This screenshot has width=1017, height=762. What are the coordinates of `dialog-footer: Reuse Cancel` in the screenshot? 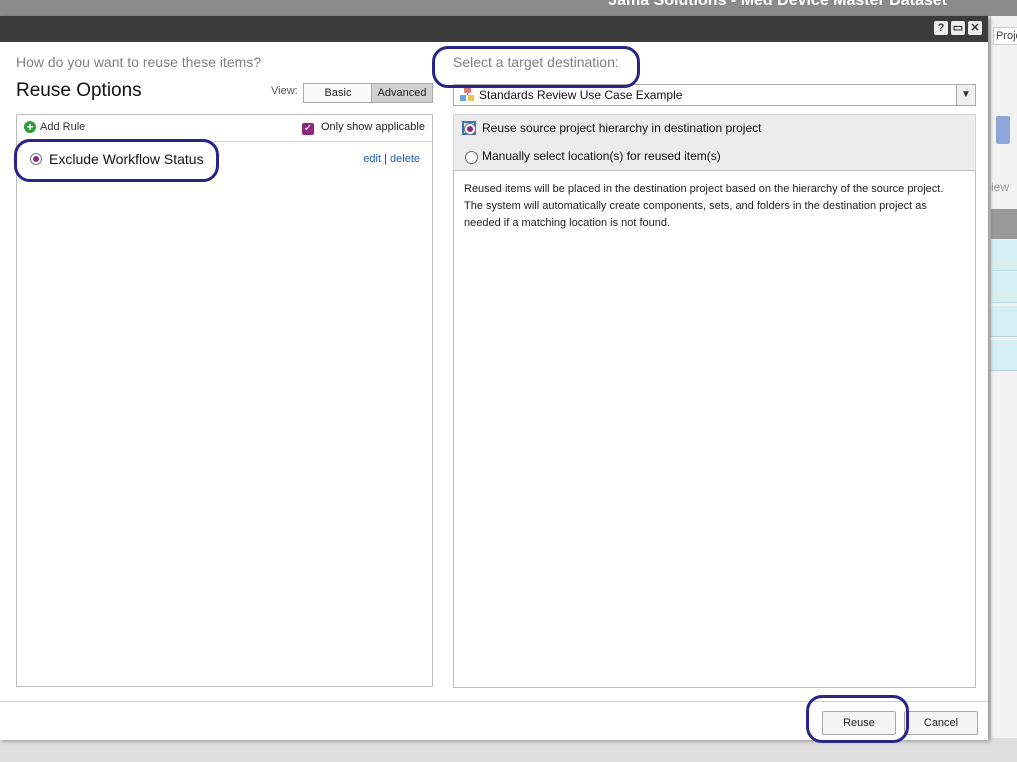 It's located at (494, 720).